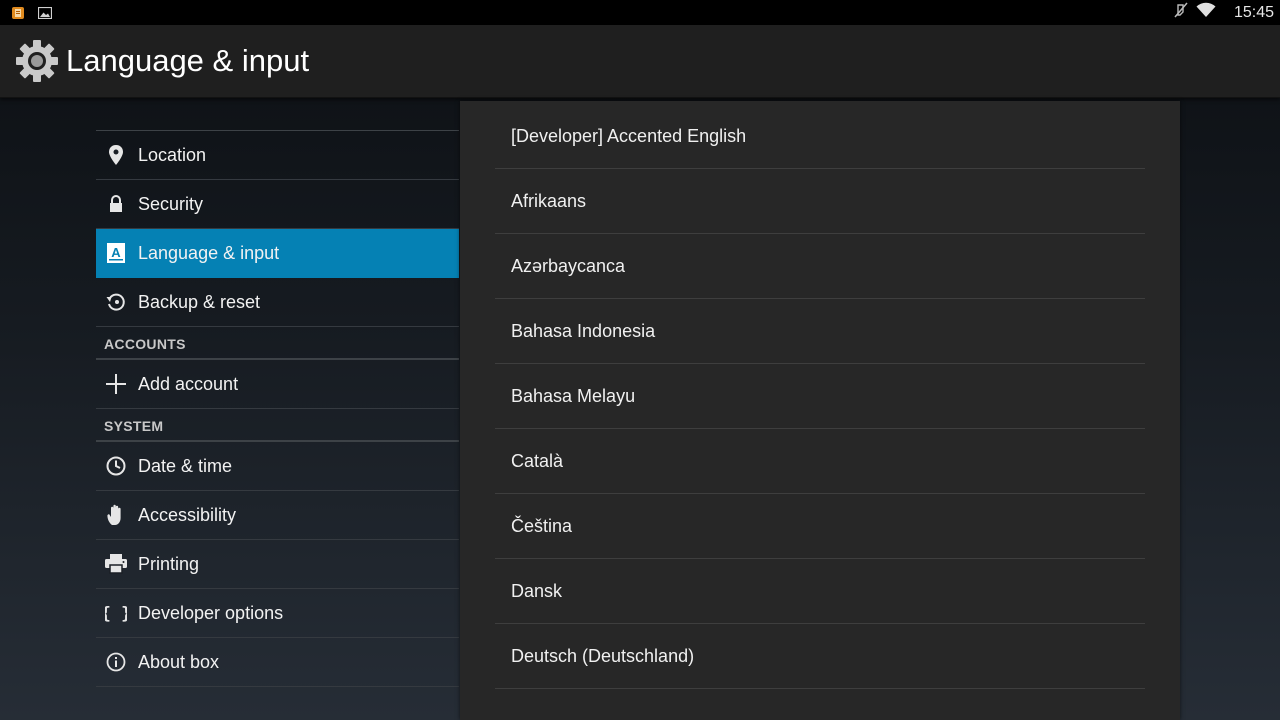  What do you see at coordinates (277, 662) in the screenshot?
I see `settings-item-about-box: About box` at bounding box center [277, 662].